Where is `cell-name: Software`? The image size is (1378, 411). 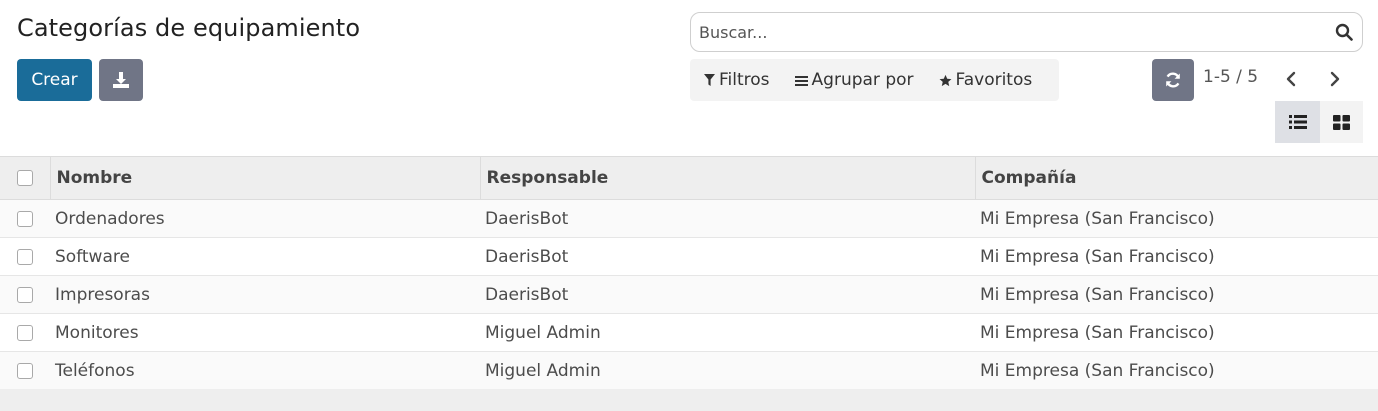 cell-name: Software is located at coordinates (265, 256).